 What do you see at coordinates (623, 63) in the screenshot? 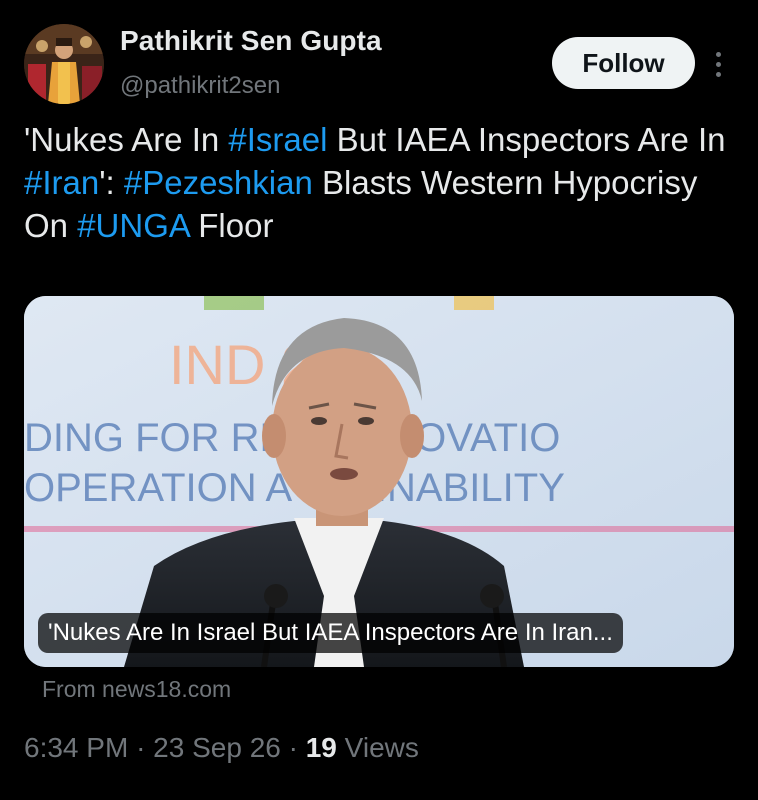
I see `follow-button: Follow` at bounding box center [623, 63].